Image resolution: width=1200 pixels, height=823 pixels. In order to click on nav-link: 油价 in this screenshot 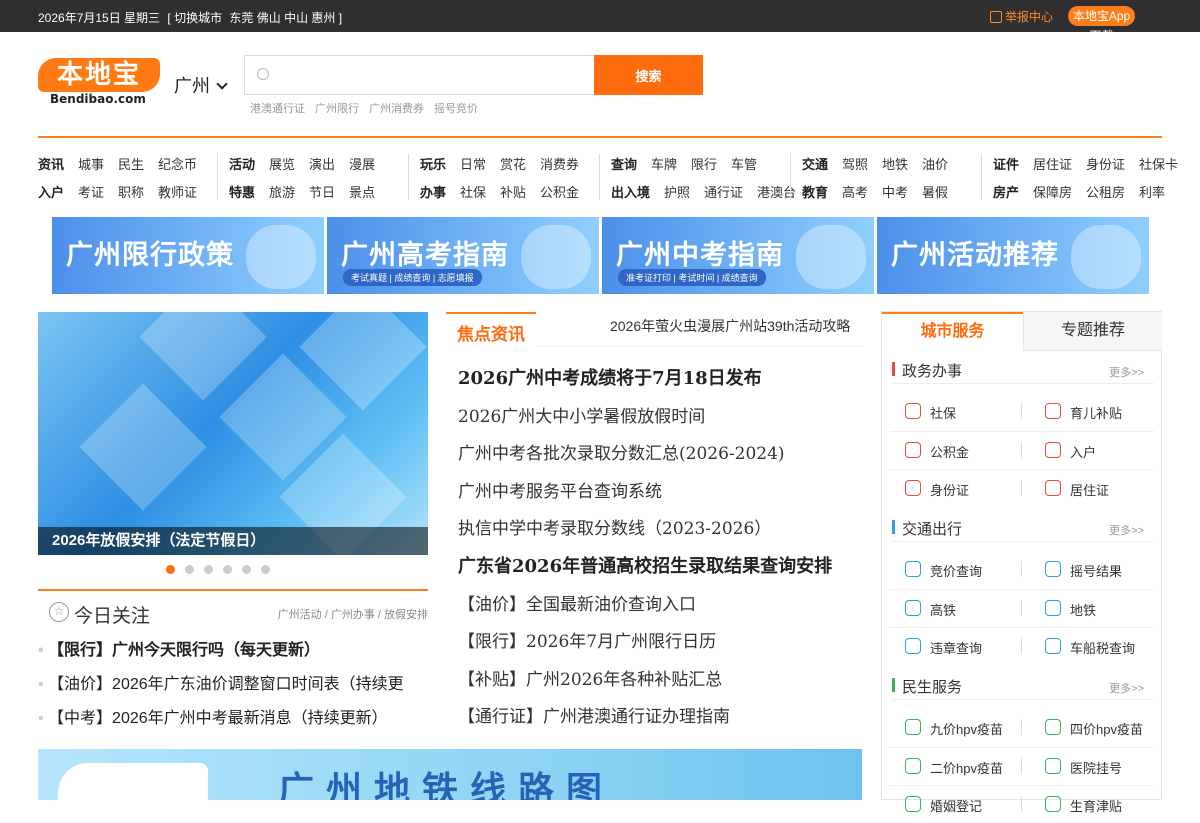, I will do `click(935, 164)`.